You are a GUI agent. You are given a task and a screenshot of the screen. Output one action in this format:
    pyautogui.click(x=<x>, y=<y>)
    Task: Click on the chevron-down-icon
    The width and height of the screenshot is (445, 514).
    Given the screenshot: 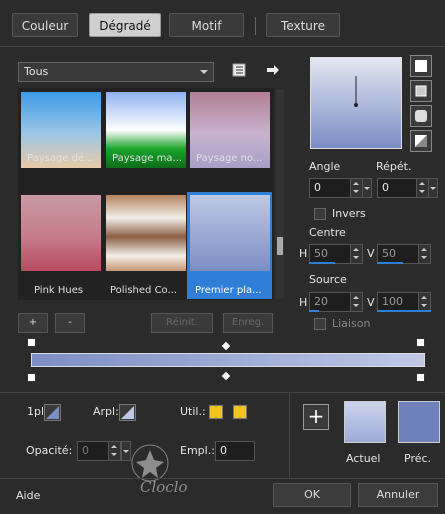 What is the action you would take?
    pyautogui.click(x=204, y=72)
    